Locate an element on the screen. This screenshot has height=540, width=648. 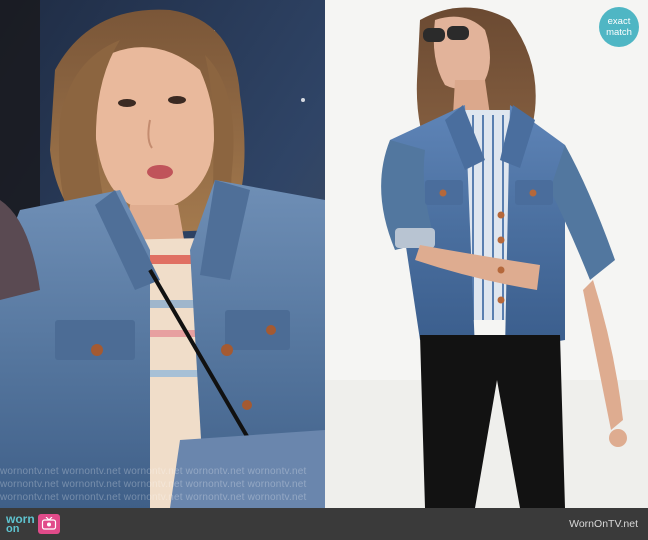
tv-icon-glyph is located at coordinates (48, 523).